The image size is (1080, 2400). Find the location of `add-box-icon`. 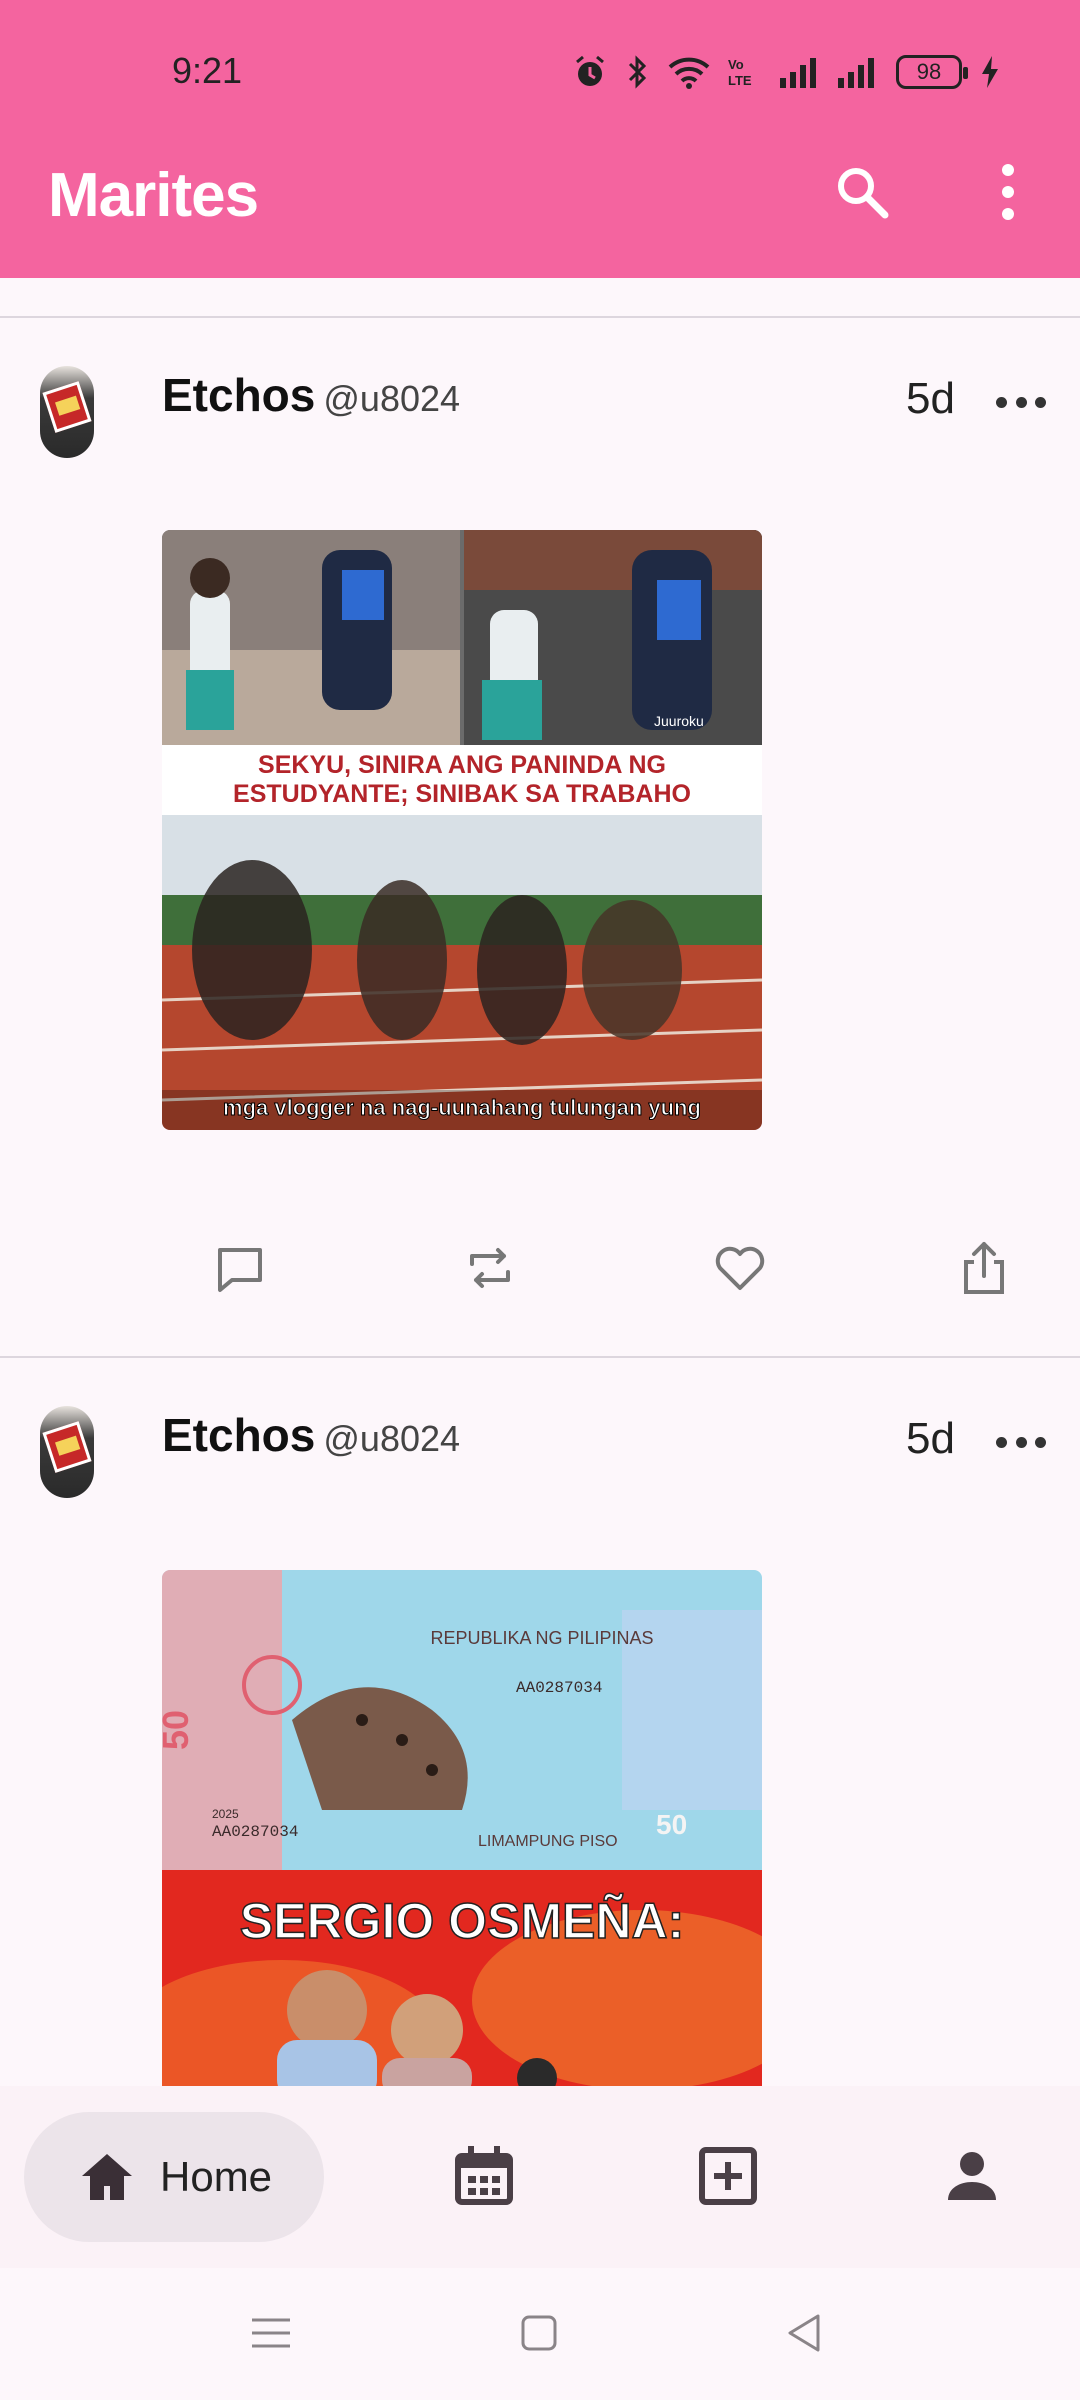

add-box-icon is located at coordinates (728, 2176).